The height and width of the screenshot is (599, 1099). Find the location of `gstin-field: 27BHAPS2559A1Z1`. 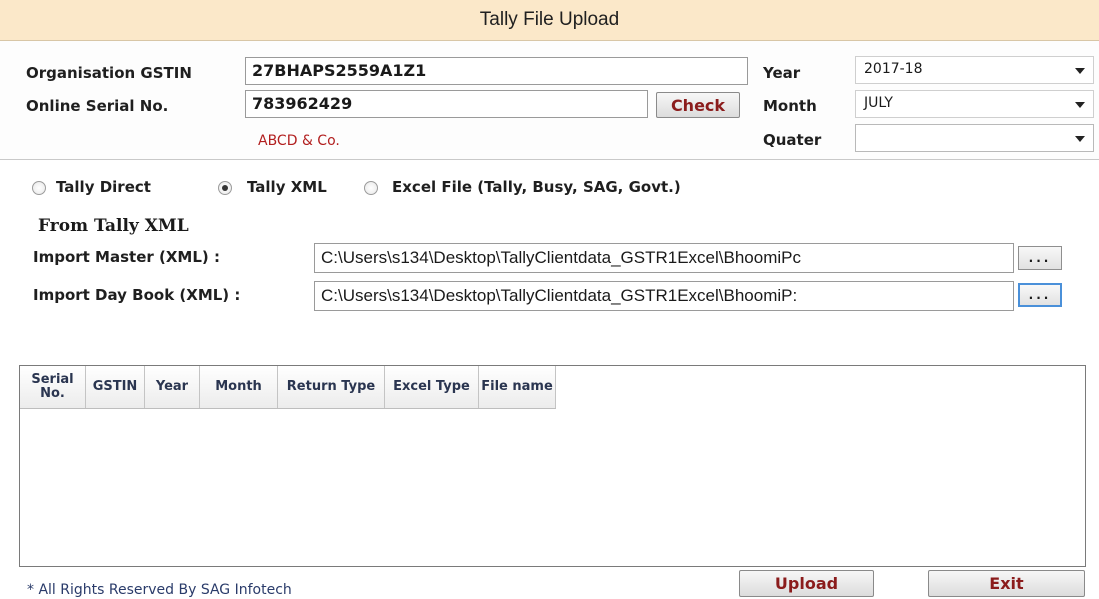

gstin-field: 27BHAPS2559A1Z1 is located at coordinates (496, 71).